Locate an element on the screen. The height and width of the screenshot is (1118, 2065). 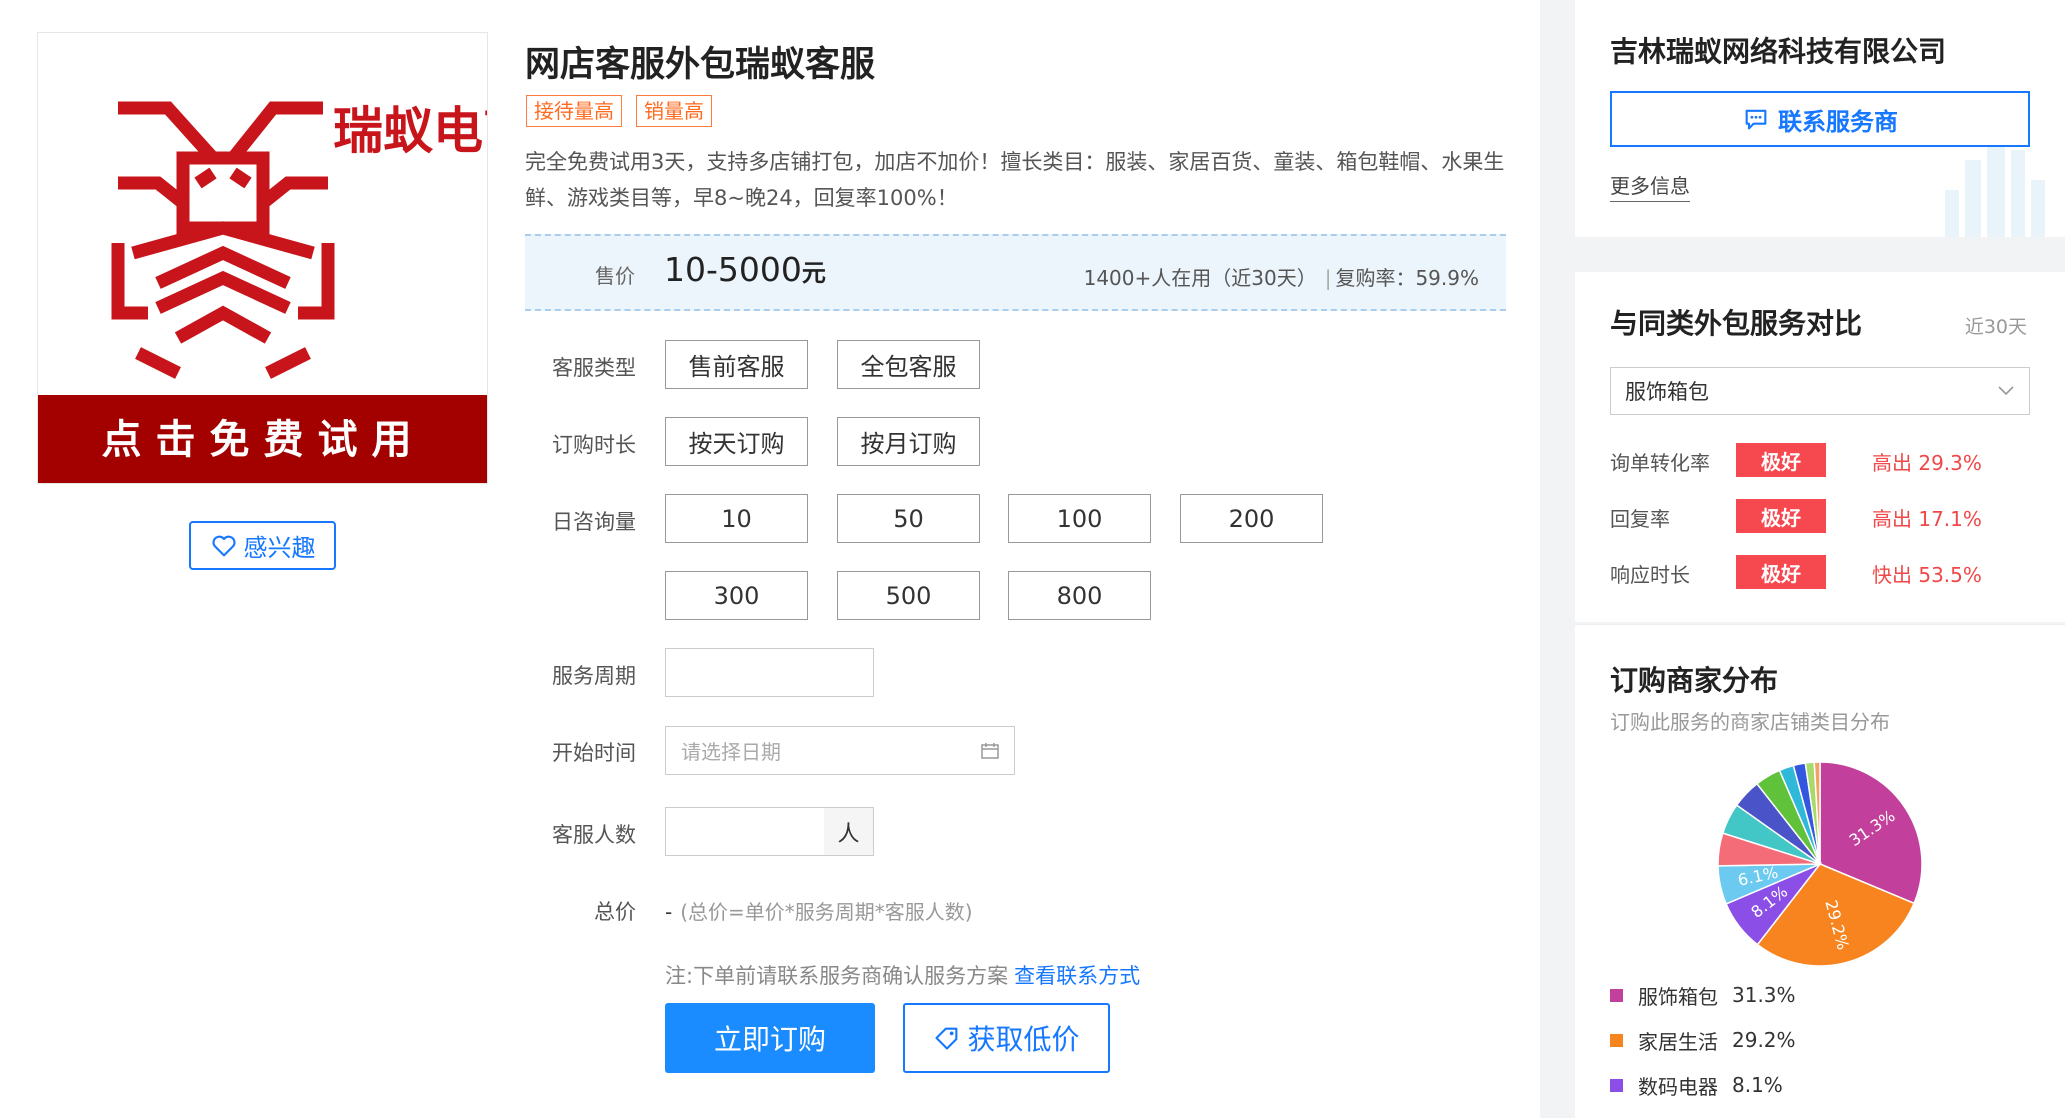
legend-item: 家居生活 29.2% is located at coordinates (1820, 1040).